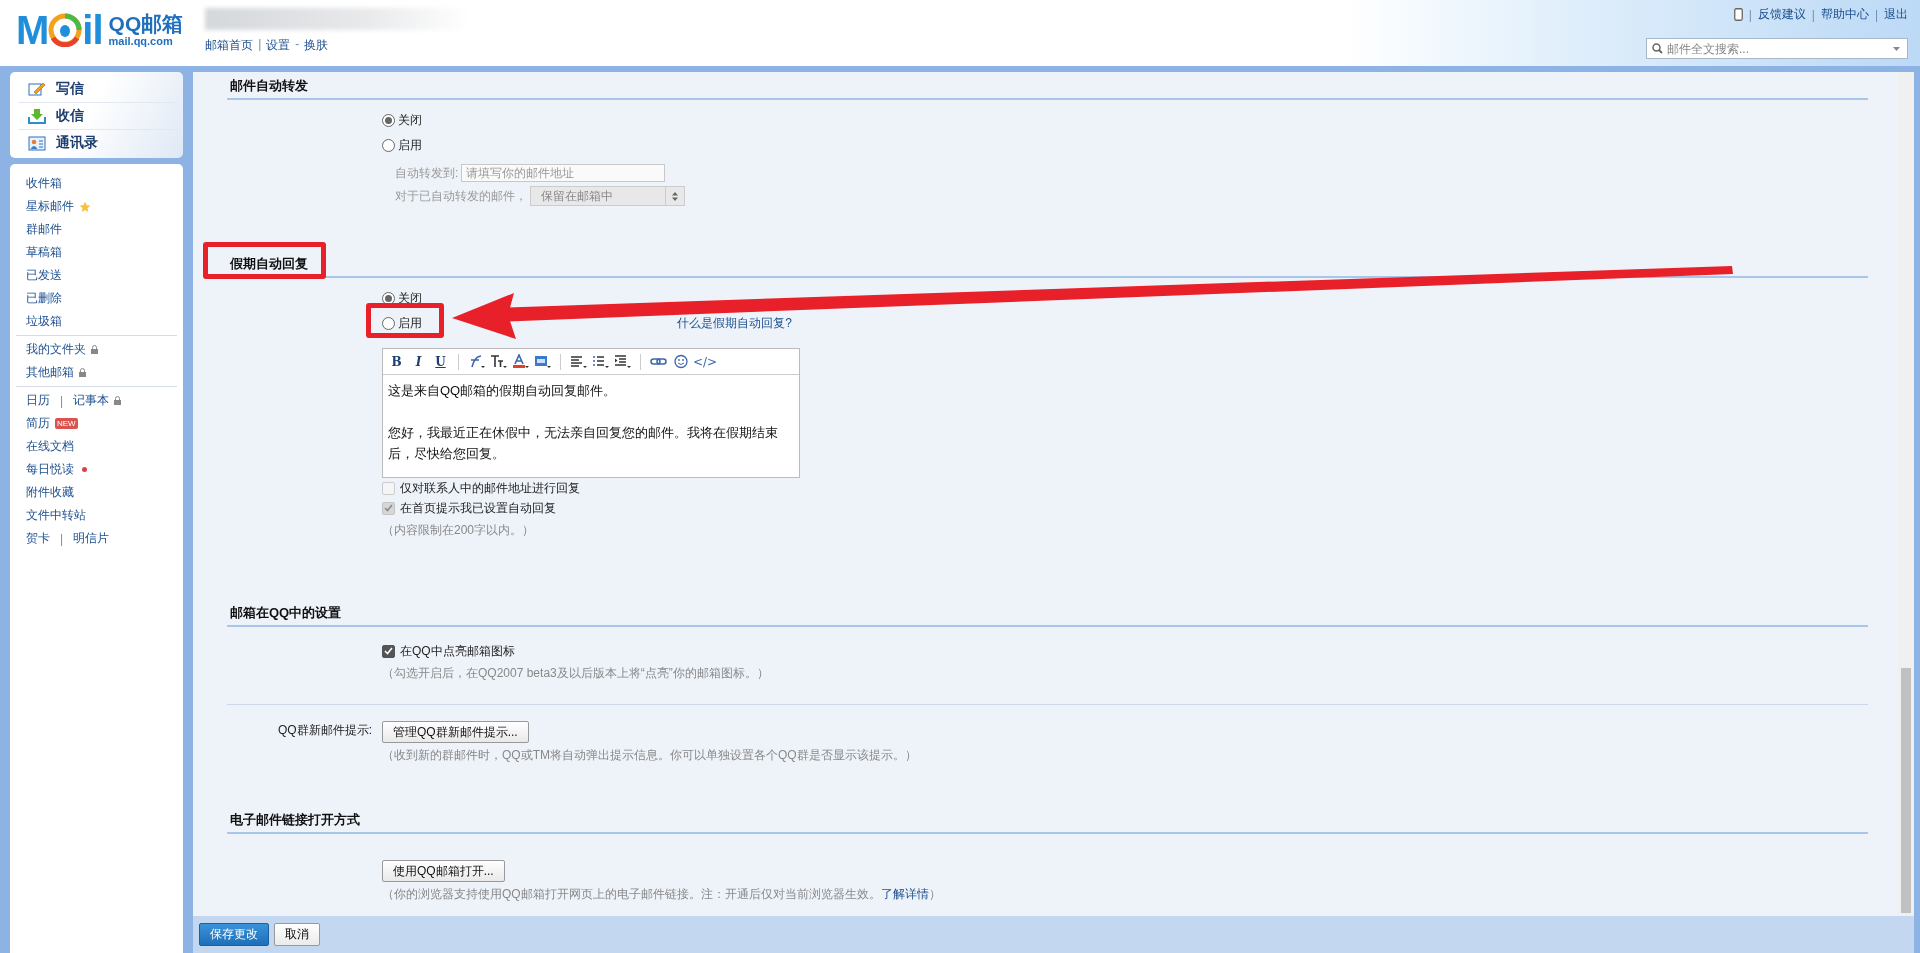 This screenshot has width=1920, height=953. I want to click on up-down-icon, so click(675, 196).